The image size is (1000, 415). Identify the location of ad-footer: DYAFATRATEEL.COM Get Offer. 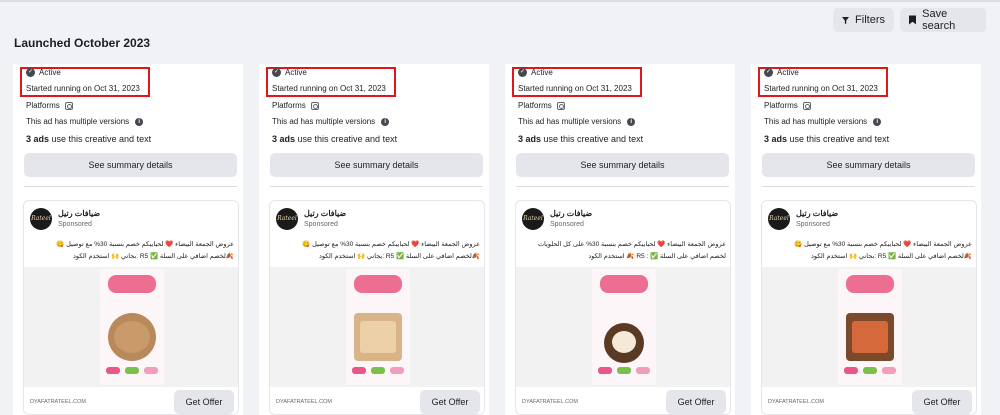
(869, 400).